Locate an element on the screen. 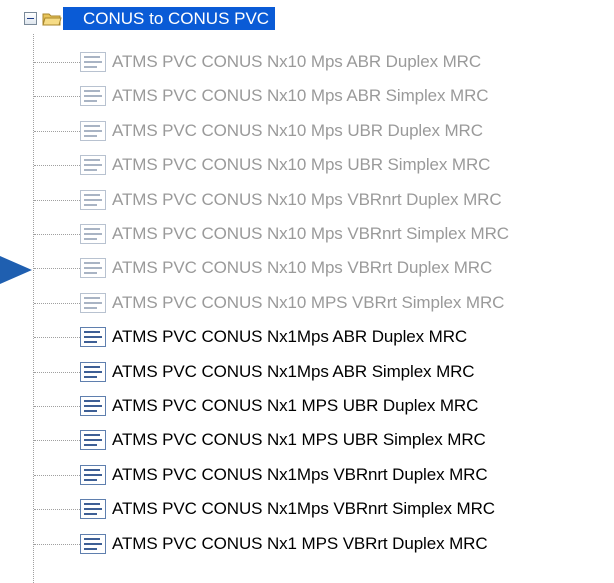  tree-item-7: ATMS PVC CONUS Nx10 Mps VBRrt Duplex MRC is located at coordinates (307, 268).